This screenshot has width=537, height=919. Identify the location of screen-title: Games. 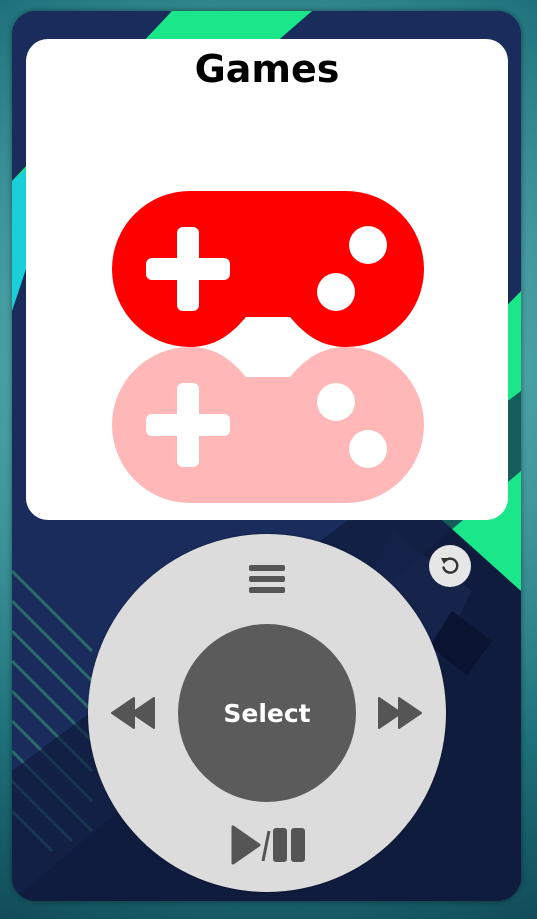
(267, 69).